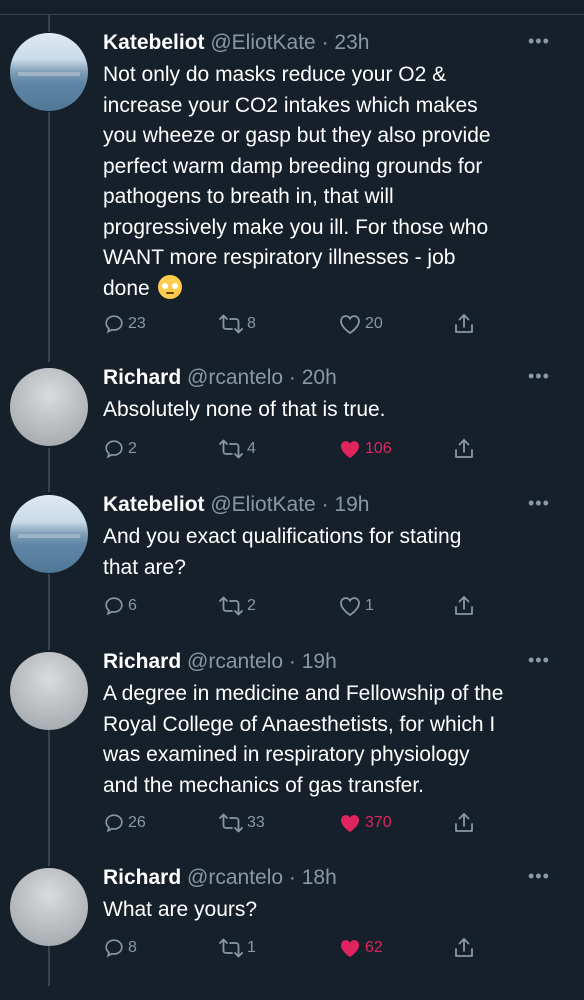 This screenshot has height=1000, width=584. I want to click on reply-button: 6, so click(120, 606).